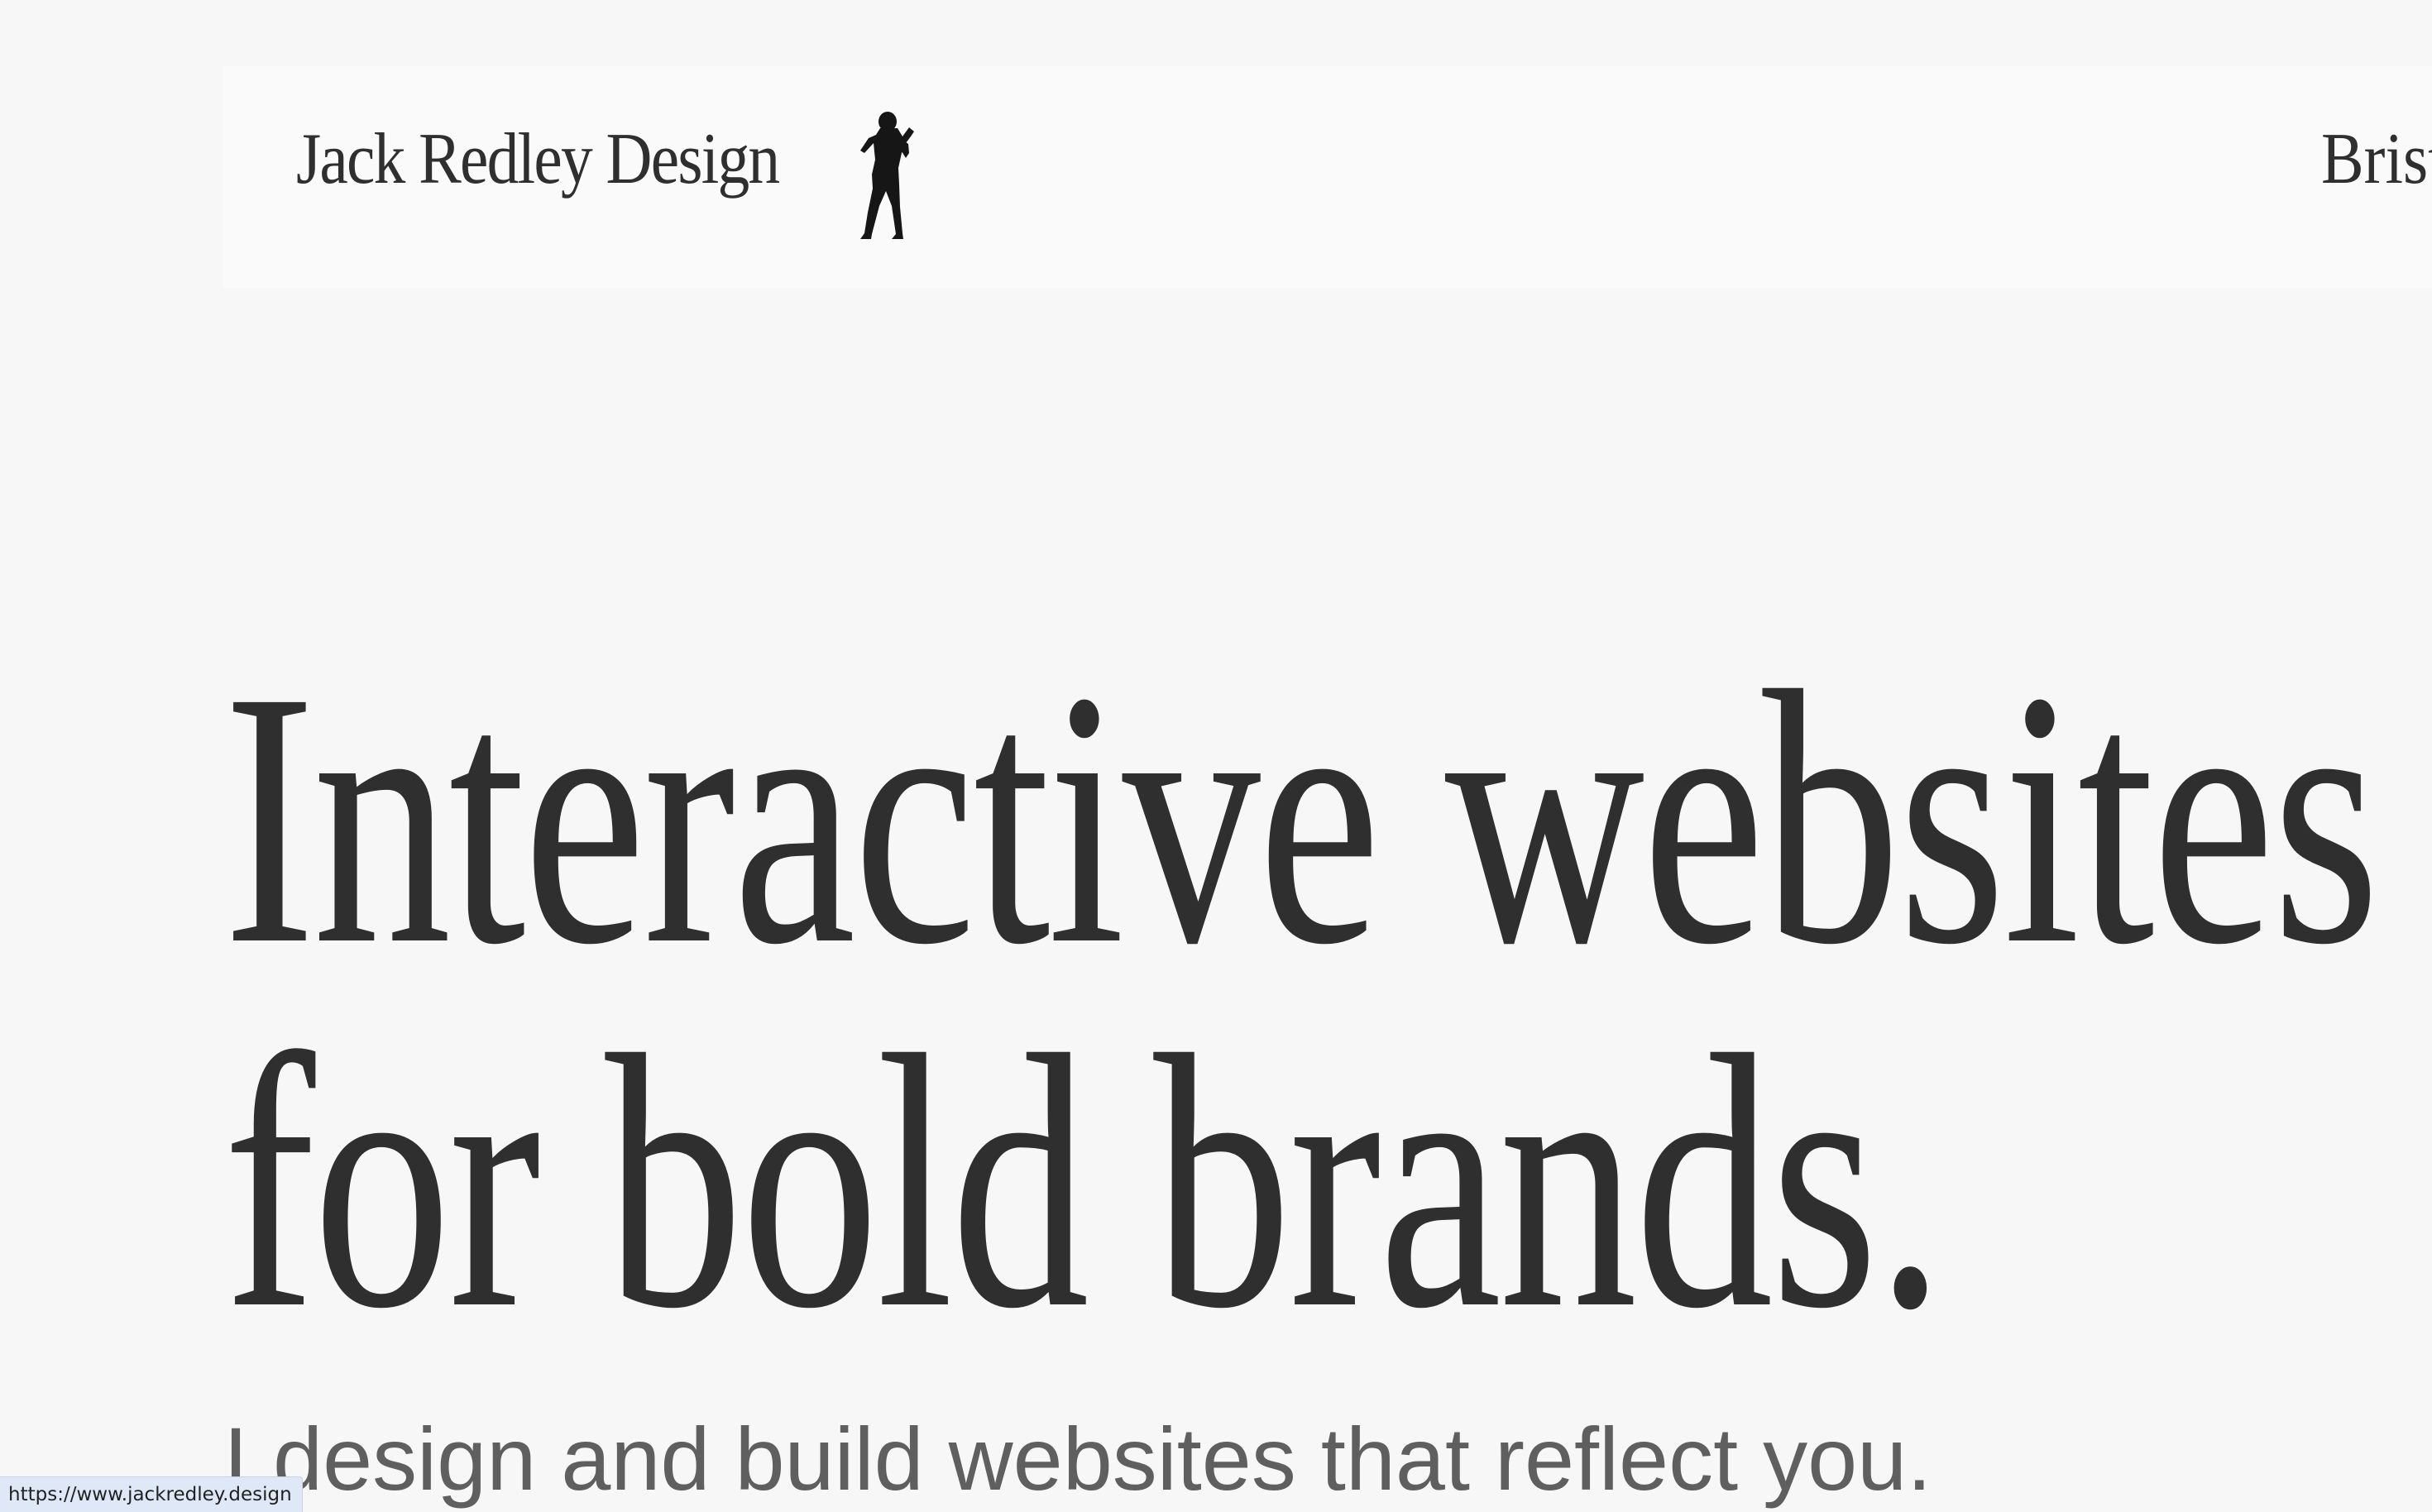 The height and width of the screenshot is (1512, 2432). I want to click on location-label: Brist, so click(2376, 159).